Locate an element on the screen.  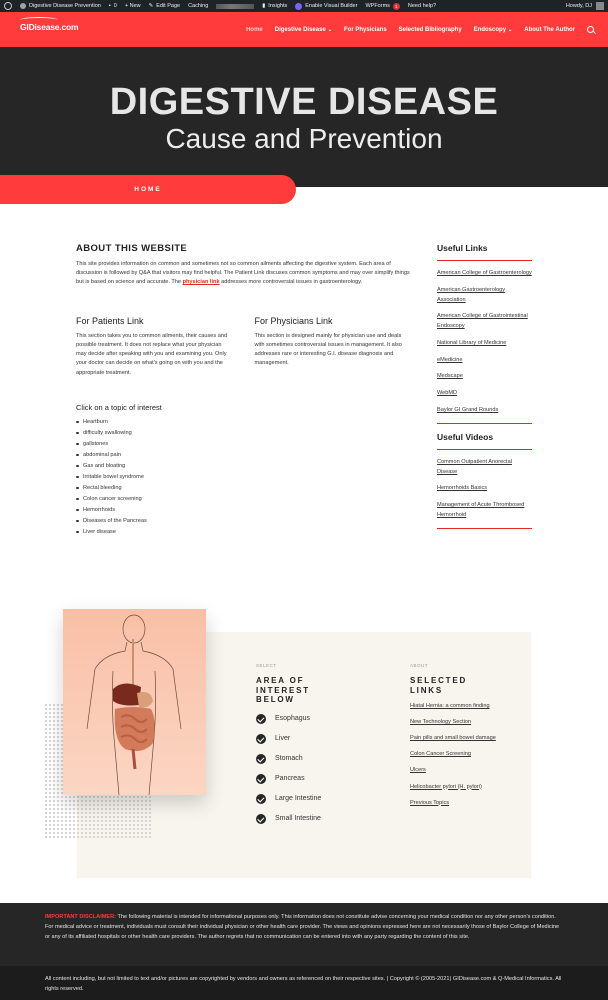
select-eyebrow: SELECT is located at coordinates (266, 665).